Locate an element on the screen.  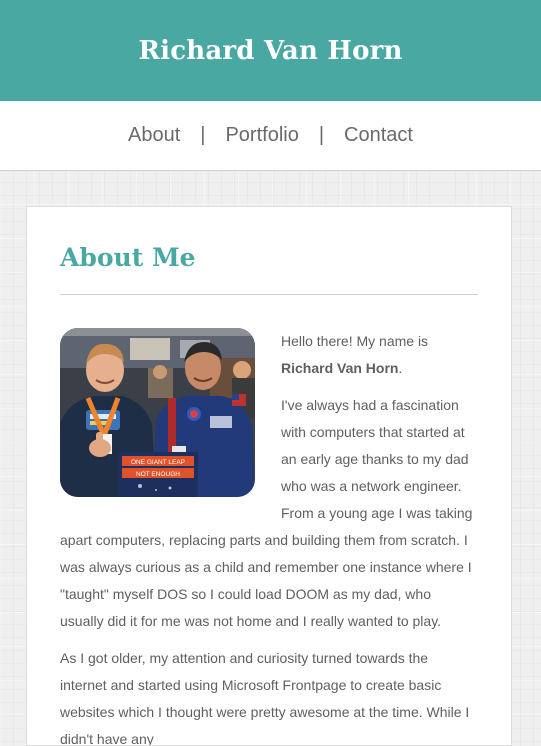
heading-divider is located at coordinates (269, 294).